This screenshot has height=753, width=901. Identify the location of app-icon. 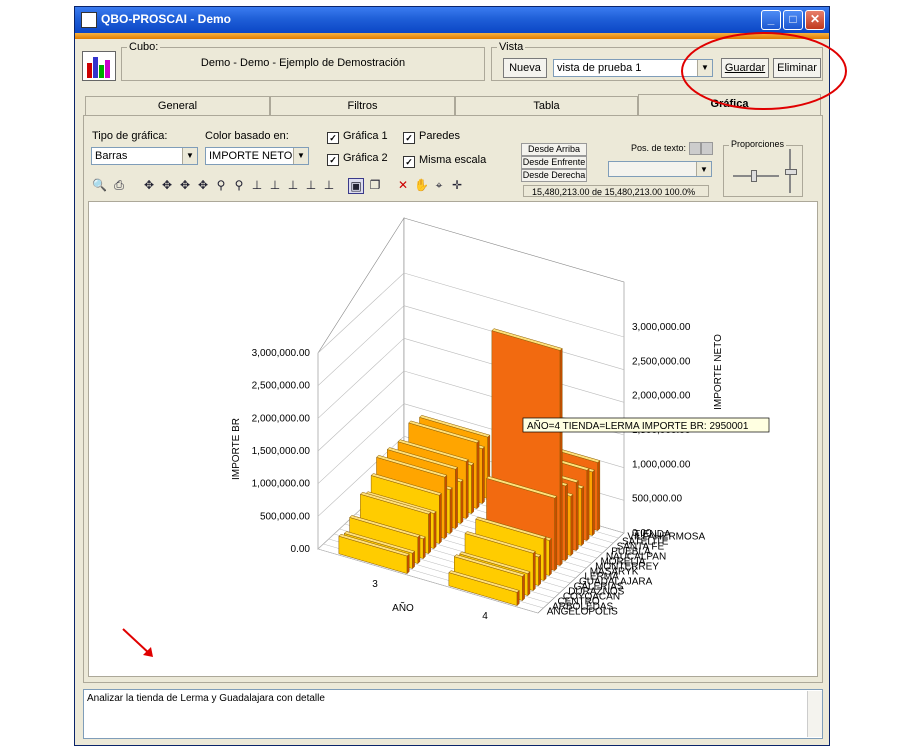
(89, 20).